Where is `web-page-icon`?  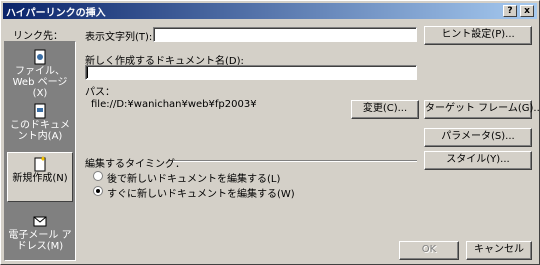 web-page-icon is located at coordinates (40, 57).